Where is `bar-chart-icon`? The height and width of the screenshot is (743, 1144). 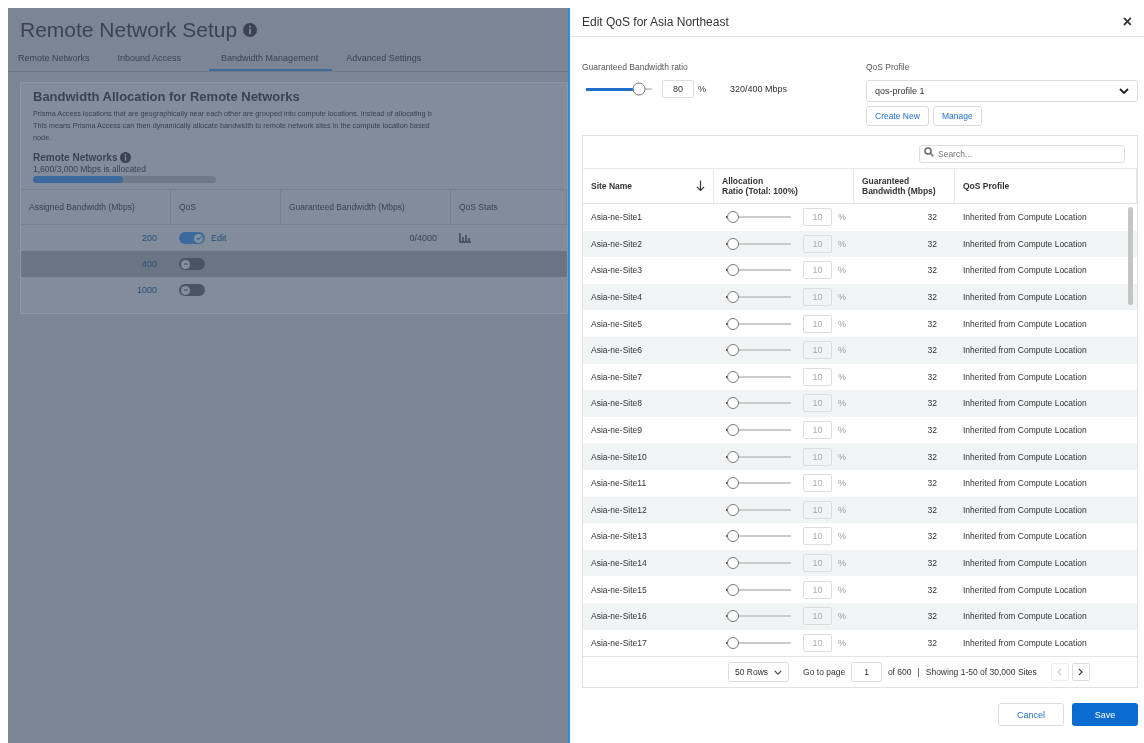
bar-chart-icon is located at coordinates (465, 238).